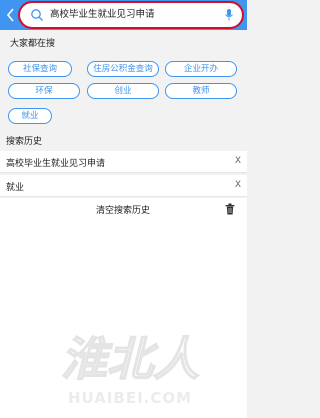 The width and height of the screenshot is (320, 418). Describe the element at coordinates (44, 91) in the screenshot. I see `tag-environment: 环保` at that location.